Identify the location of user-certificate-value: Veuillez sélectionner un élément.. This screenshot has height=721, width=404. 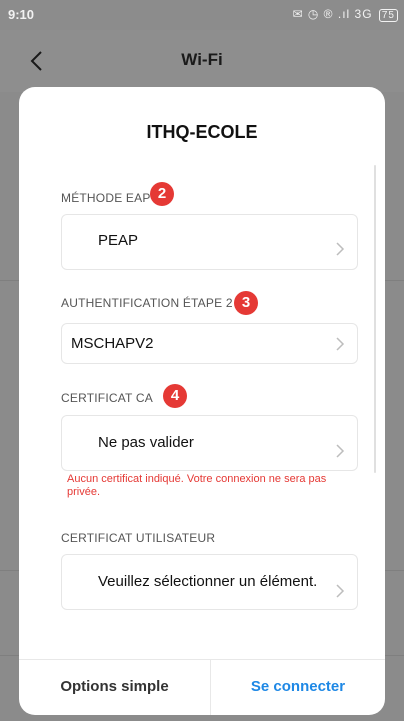
(208, 581).